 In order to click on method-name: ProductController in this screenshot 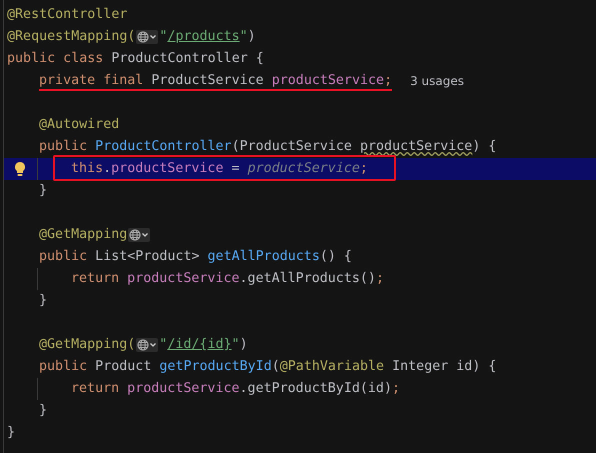, I will do `click(163, 147)`.